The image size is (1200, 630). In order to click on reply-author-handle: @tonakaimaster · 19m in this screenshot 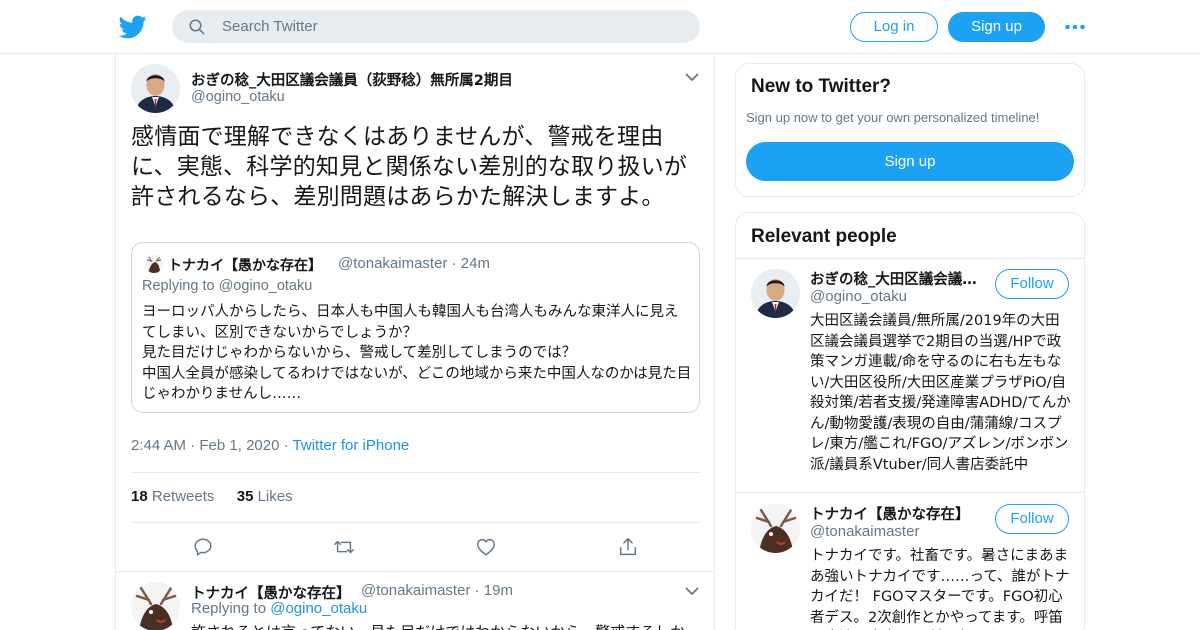, I will do `click(437, 590)`.